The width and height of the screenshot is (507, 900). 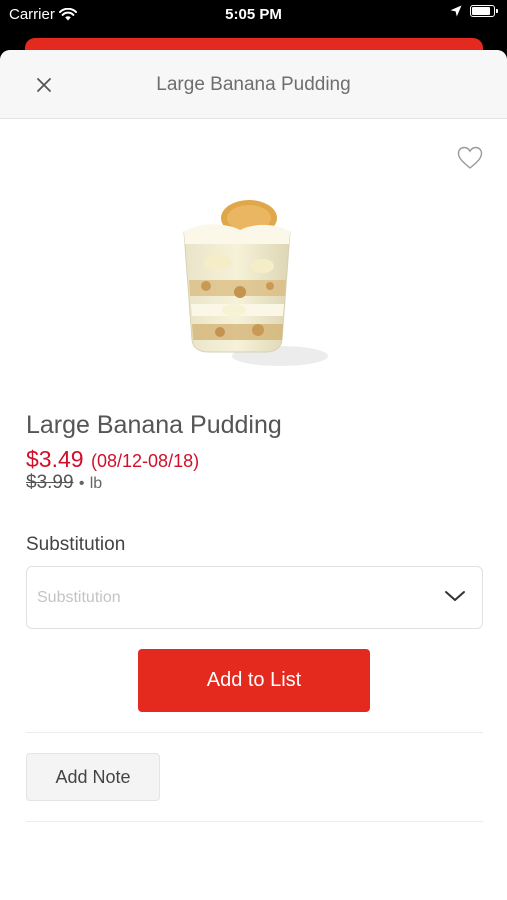 I want to click on add-note-button: Add Note, so click(x=93, y=777).